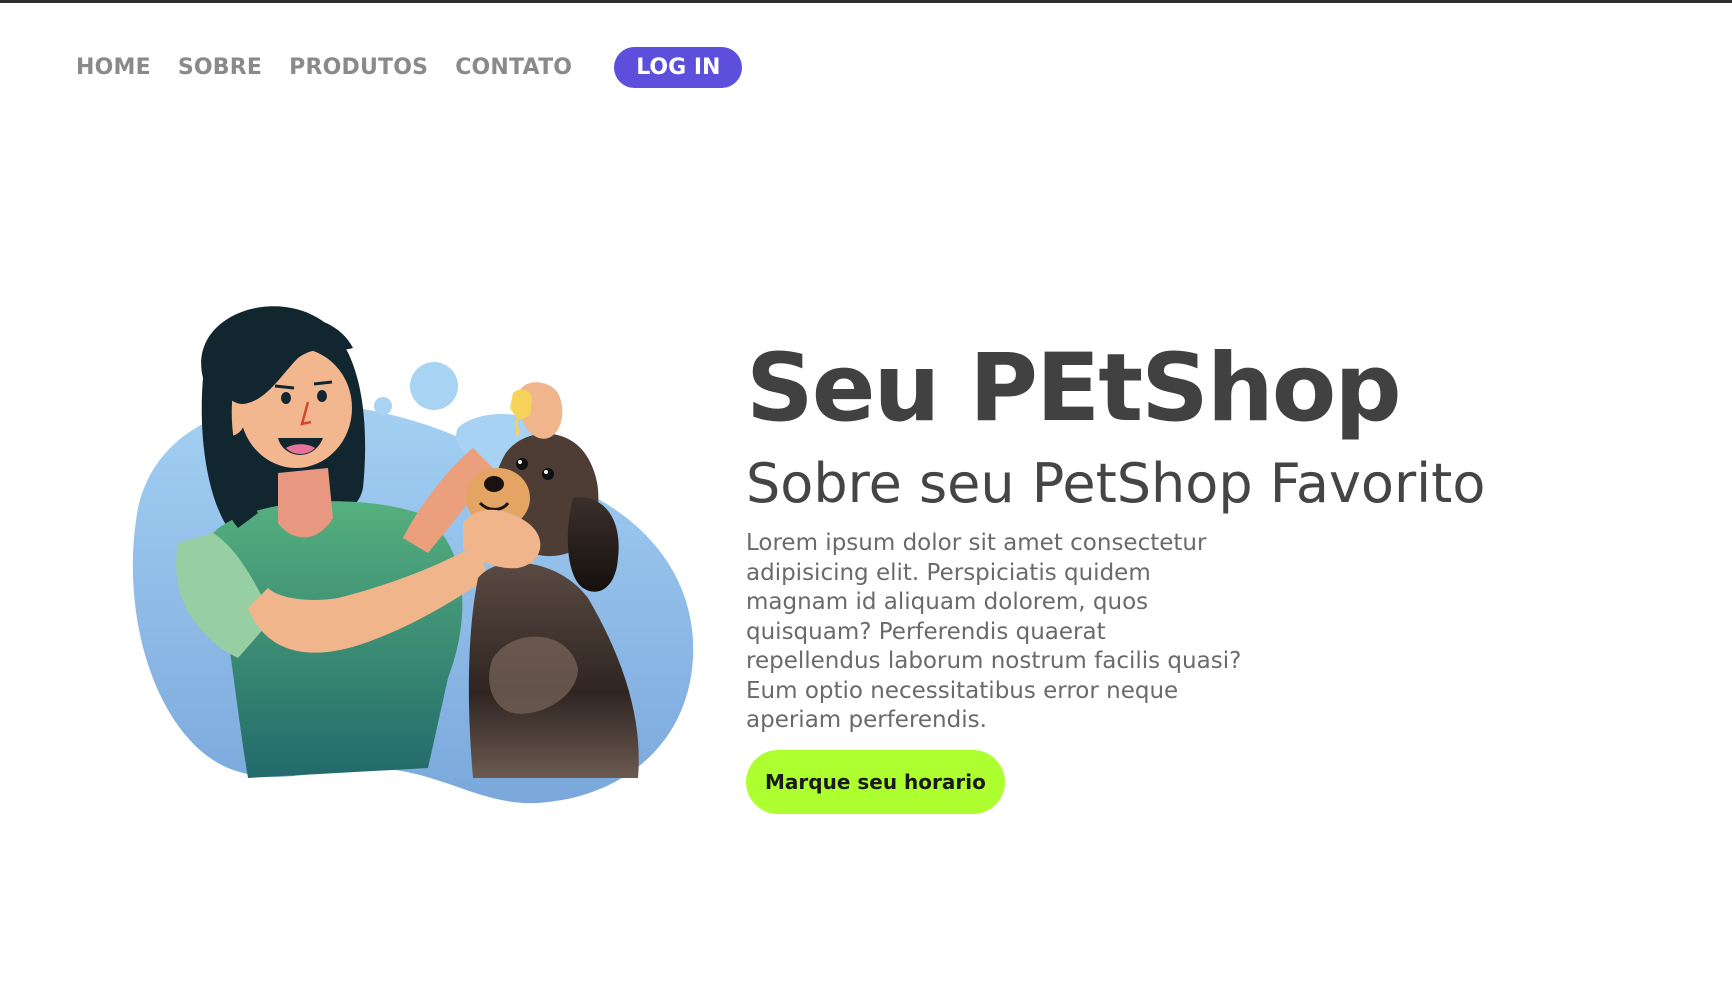  What do you see at coordinates (286, 398) in the screenshot?
I see `woman-eye-left` at bounding box center [286, 398].